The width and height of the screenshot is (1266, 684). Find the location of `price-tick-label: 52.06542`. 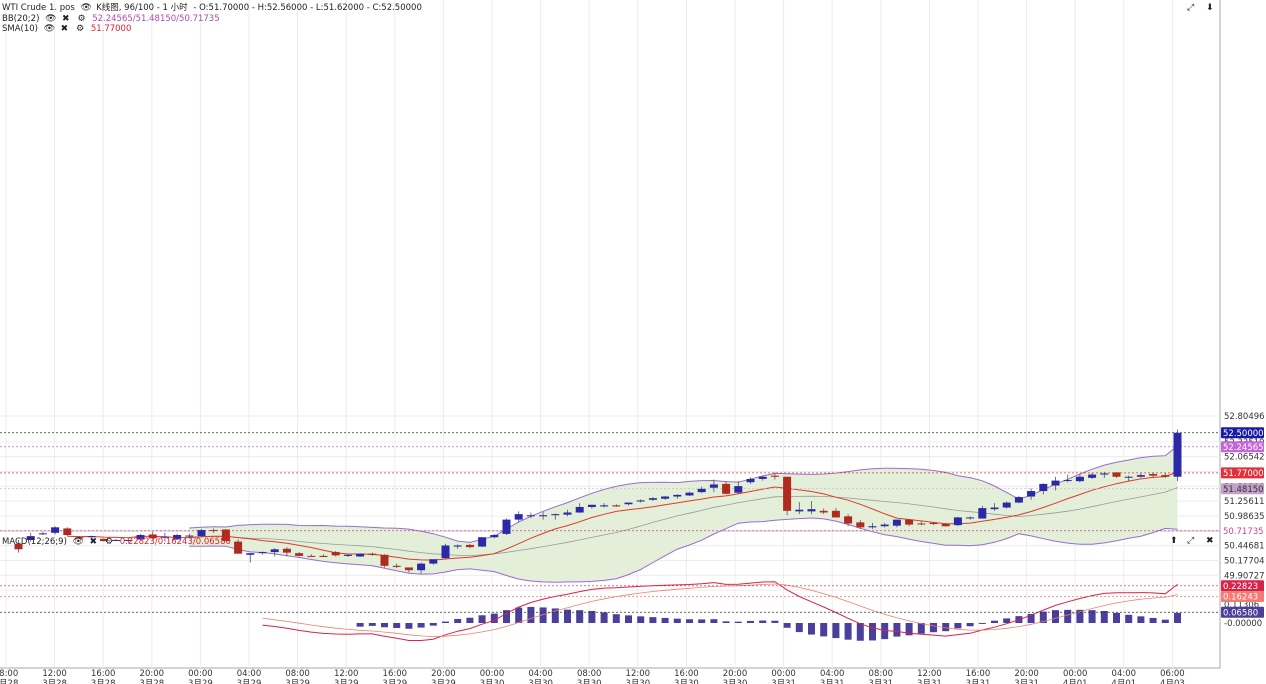

price-tick-label: 52.06542 is located at coordinates (1244, 458).